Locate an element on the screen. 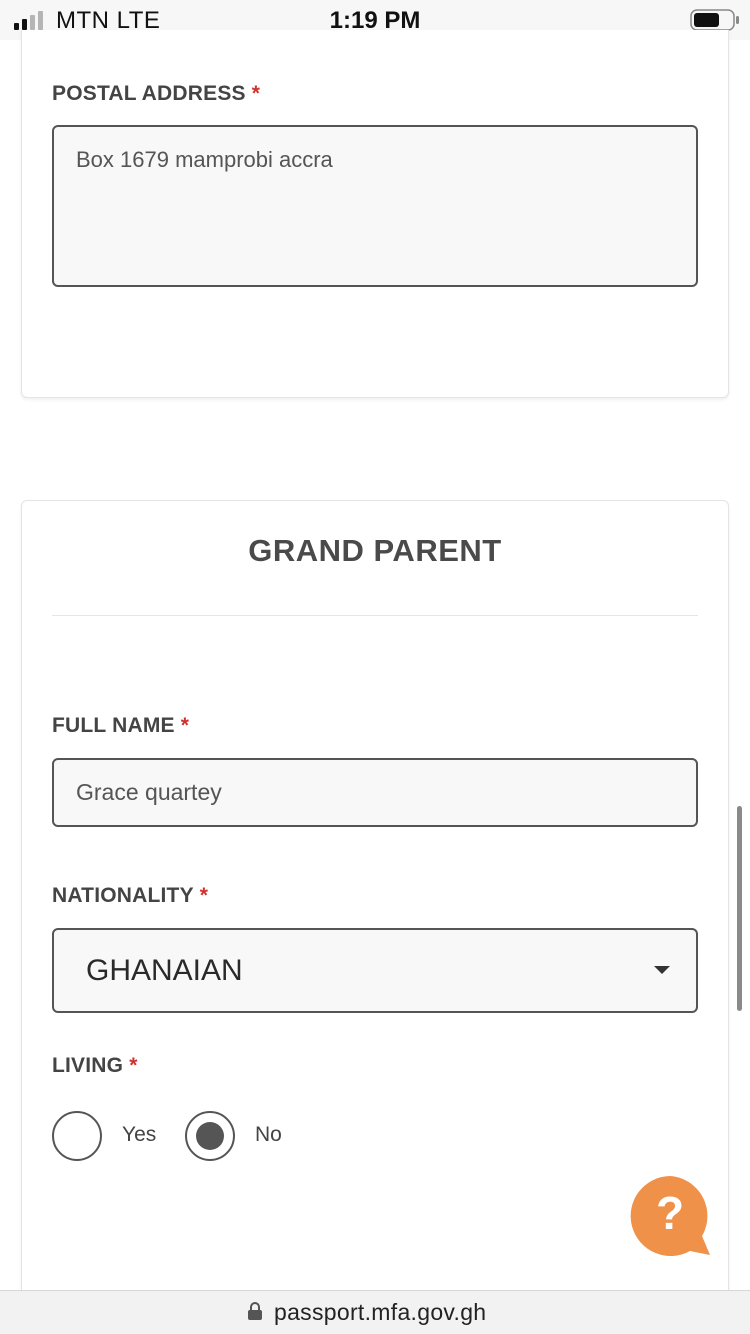  help-chat-icon: ? is located at coordinates (670, 1216).